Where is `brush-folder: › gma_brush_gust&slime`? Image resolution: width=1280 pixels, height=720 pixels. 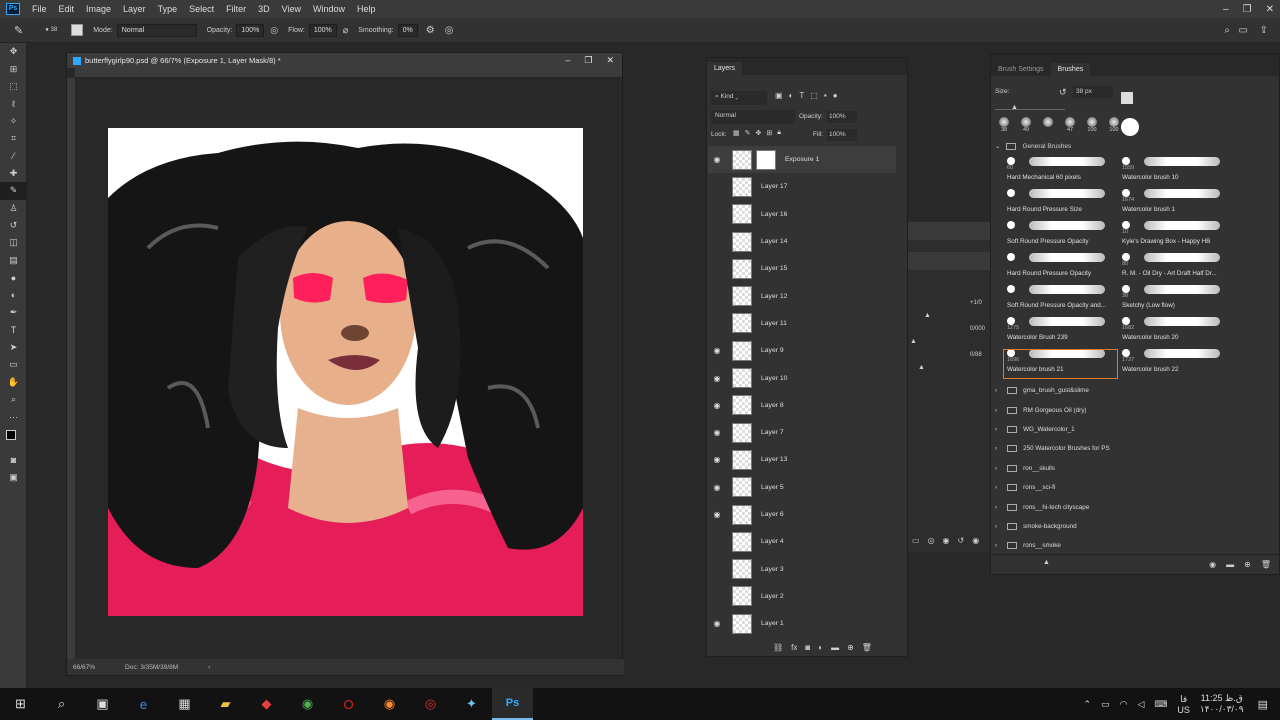 brush-folder: › gma_brush_gust&slime is located at coordinates (1135, 390).